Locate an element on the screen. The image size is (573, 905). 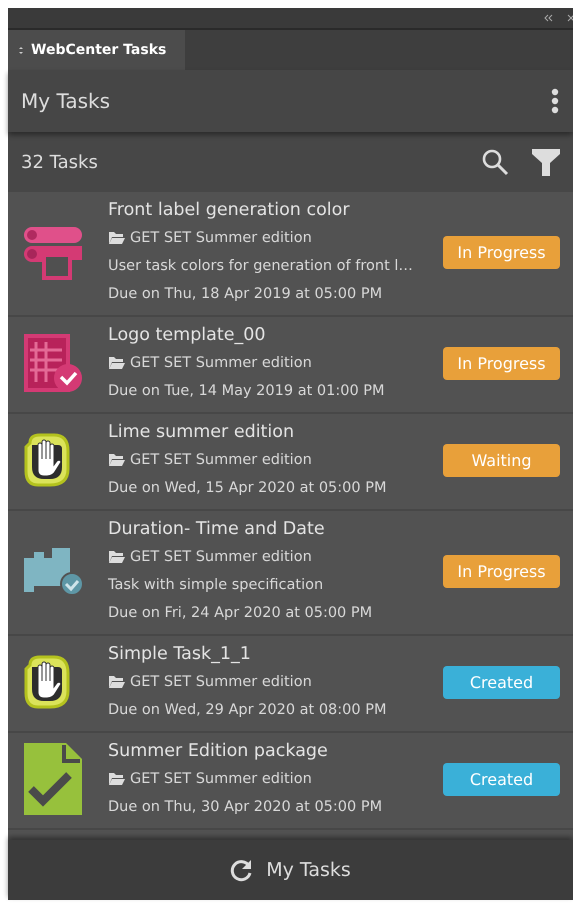
more-menu-icon is located at coordinates (555, 101).